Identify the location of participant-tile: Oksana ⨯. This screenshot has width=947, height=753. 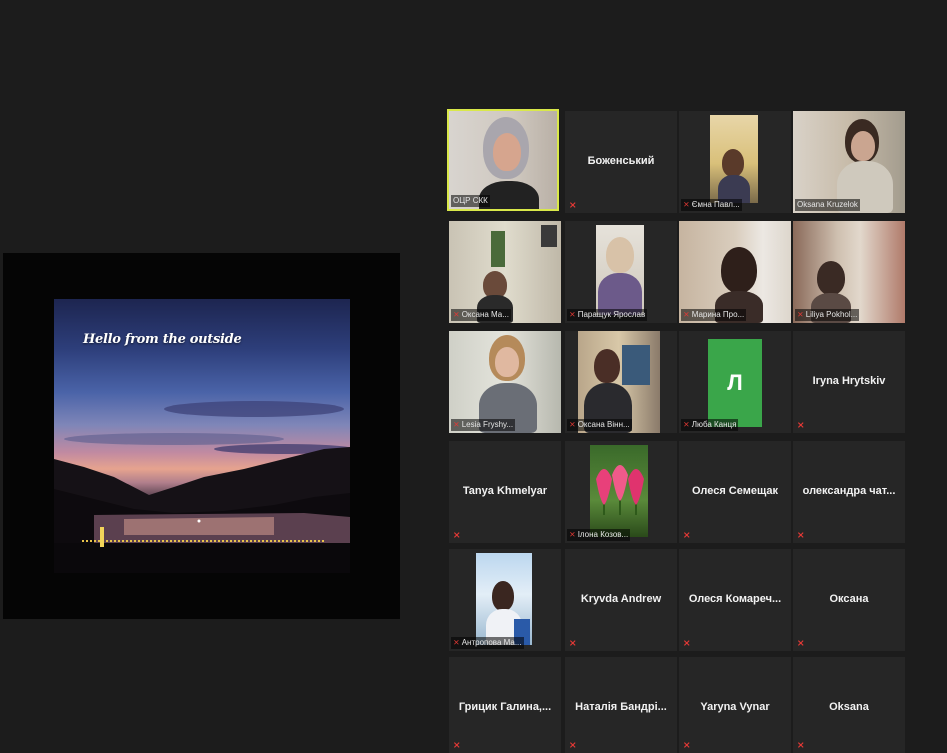
(849, 705).